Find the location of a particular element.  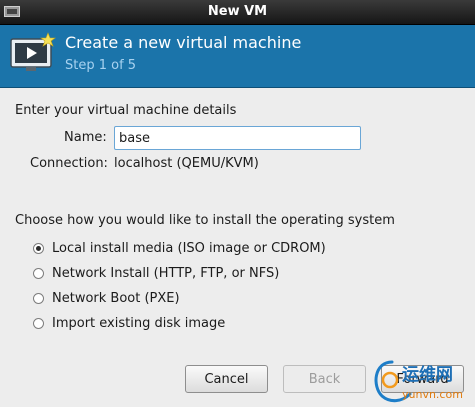

radio-label: Network Install (HTTP, FTP, or NFS) is located at coordinates (166, 273).